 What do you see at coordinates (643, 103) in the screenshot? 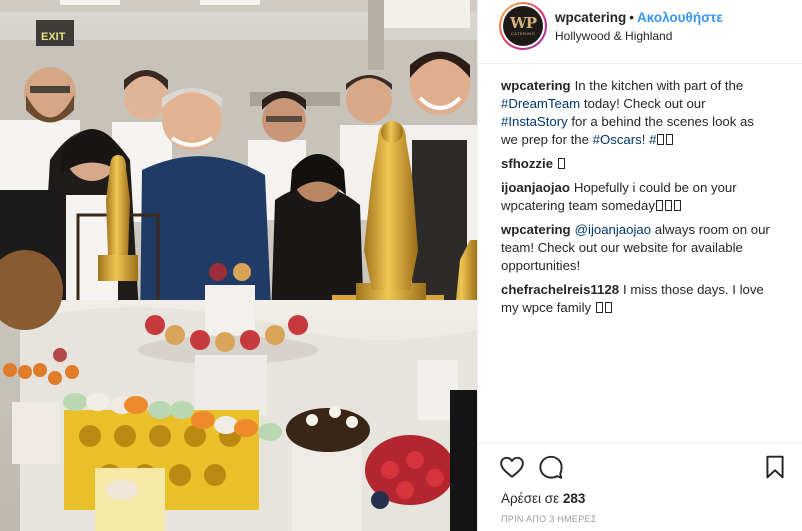
I see `caption-text: today! Check out our` at bounding box center [643, 103].